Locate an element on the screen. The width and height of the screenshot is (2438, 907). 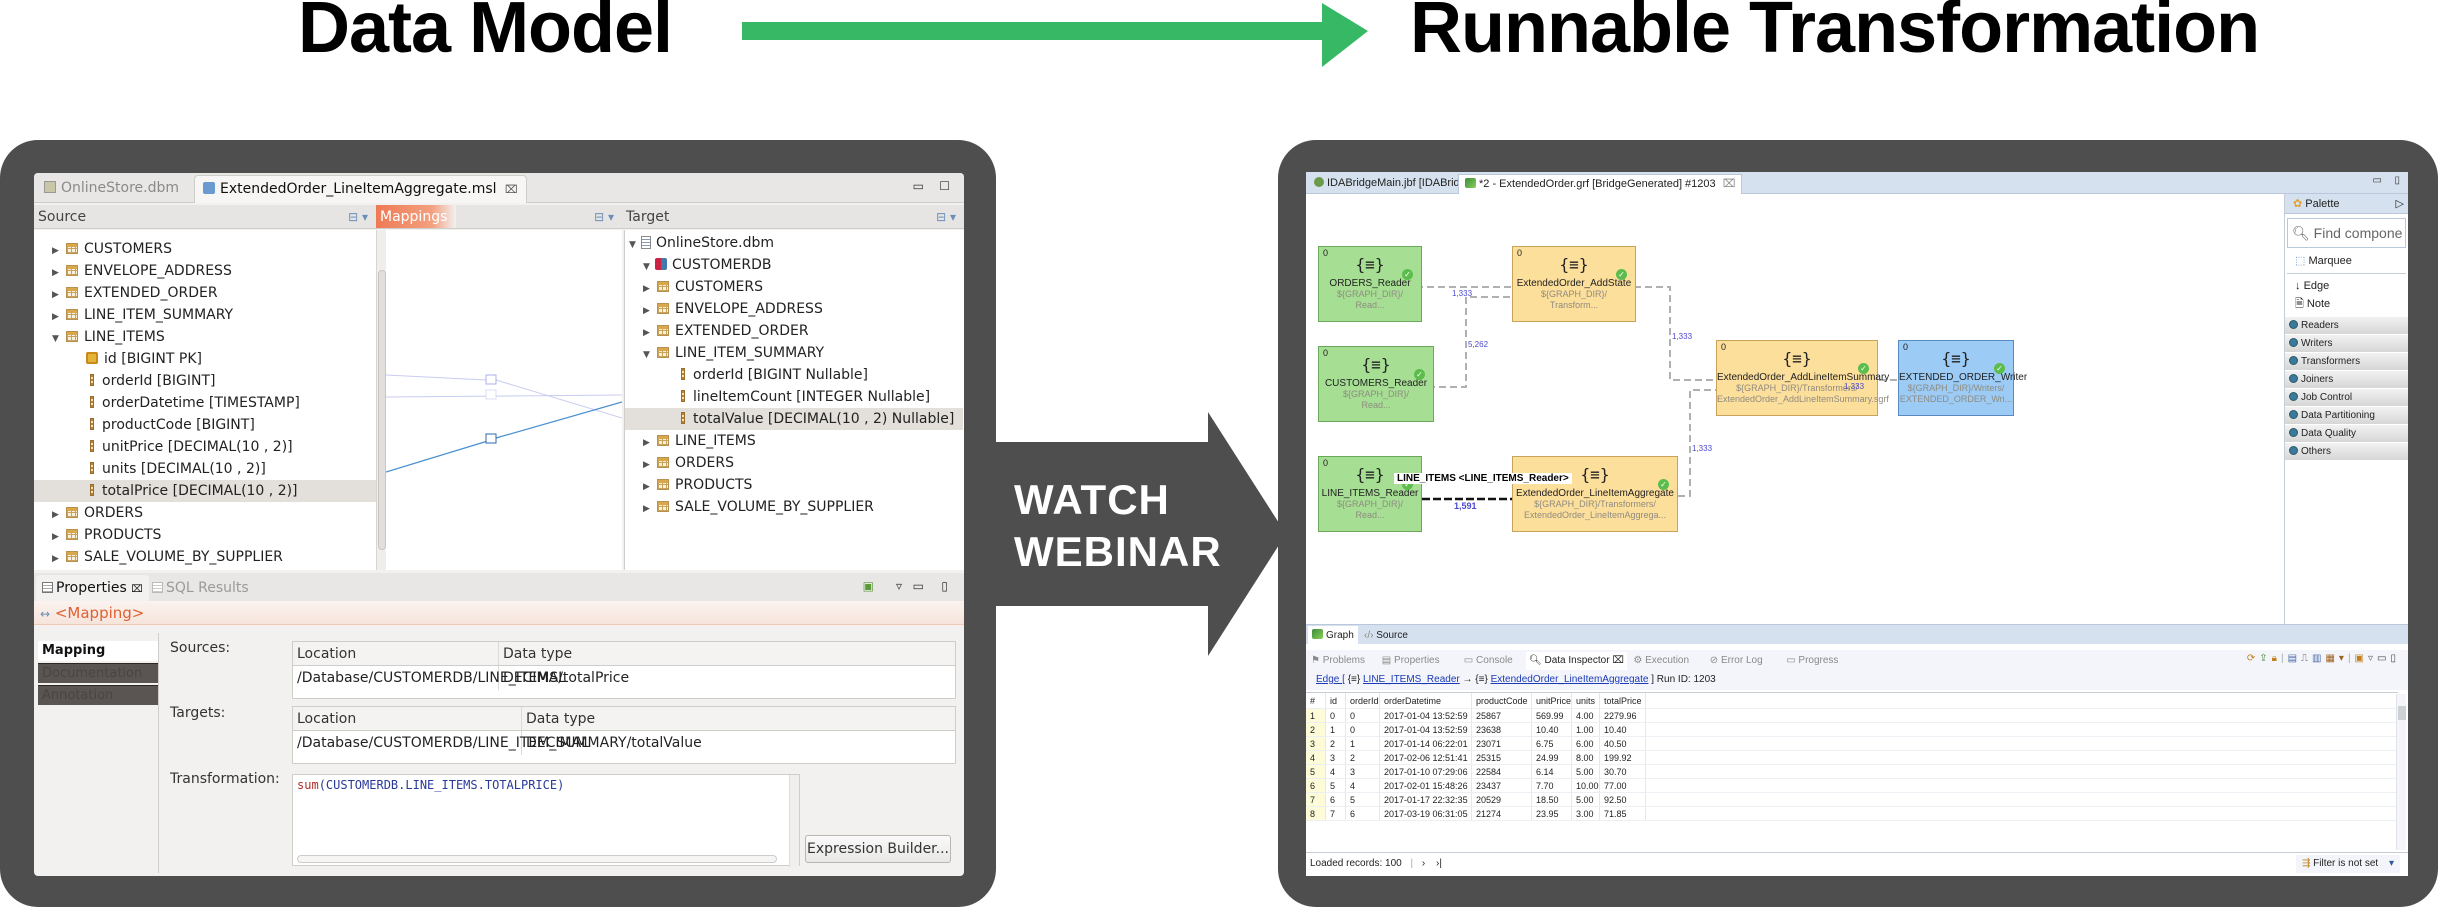
palette-category: Joiners is located at coordinates (2346, 380).